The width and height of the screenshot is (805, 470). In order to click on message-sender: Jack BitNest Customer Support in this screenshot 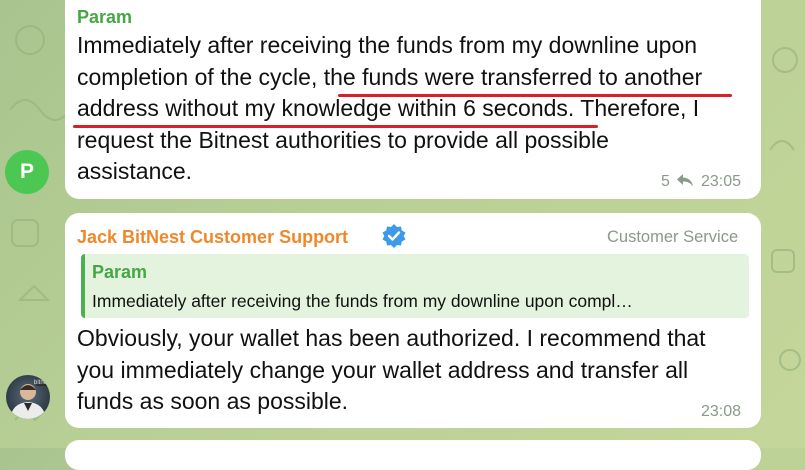, I will do `click(212, 237)`.